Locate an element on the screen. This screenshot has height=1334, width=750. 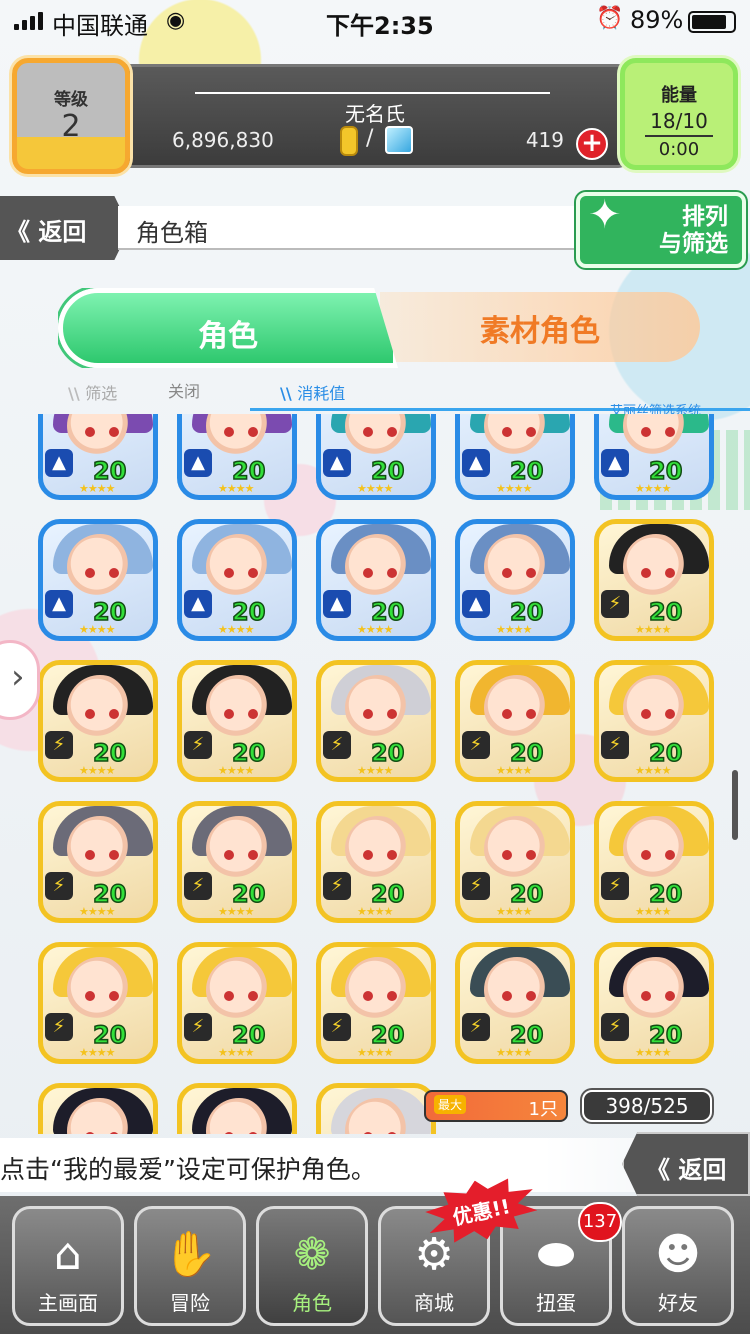
scrollbar is located at coordinates (735, 805).